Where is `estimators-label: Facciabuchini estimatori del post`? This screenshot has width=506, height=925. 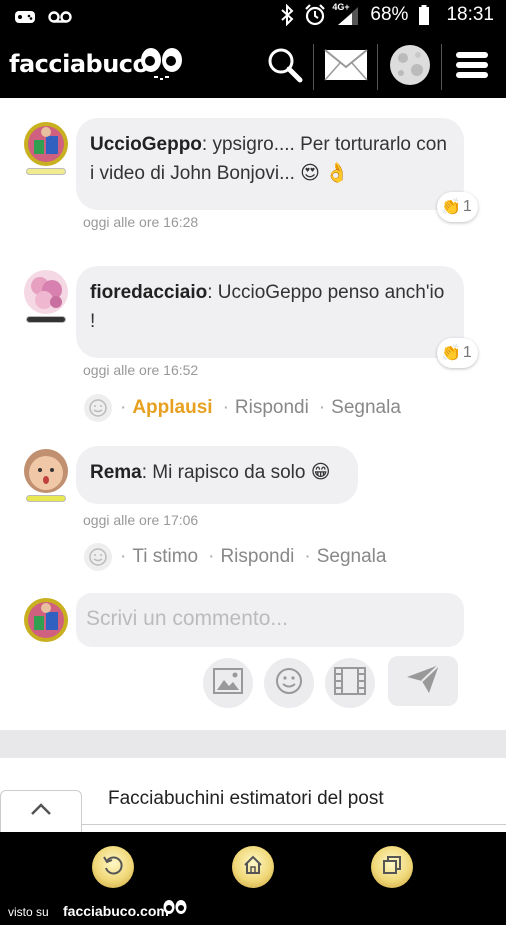 estimators-label: Facciabuchini estimatori del post is located at coordinates (246, 799).